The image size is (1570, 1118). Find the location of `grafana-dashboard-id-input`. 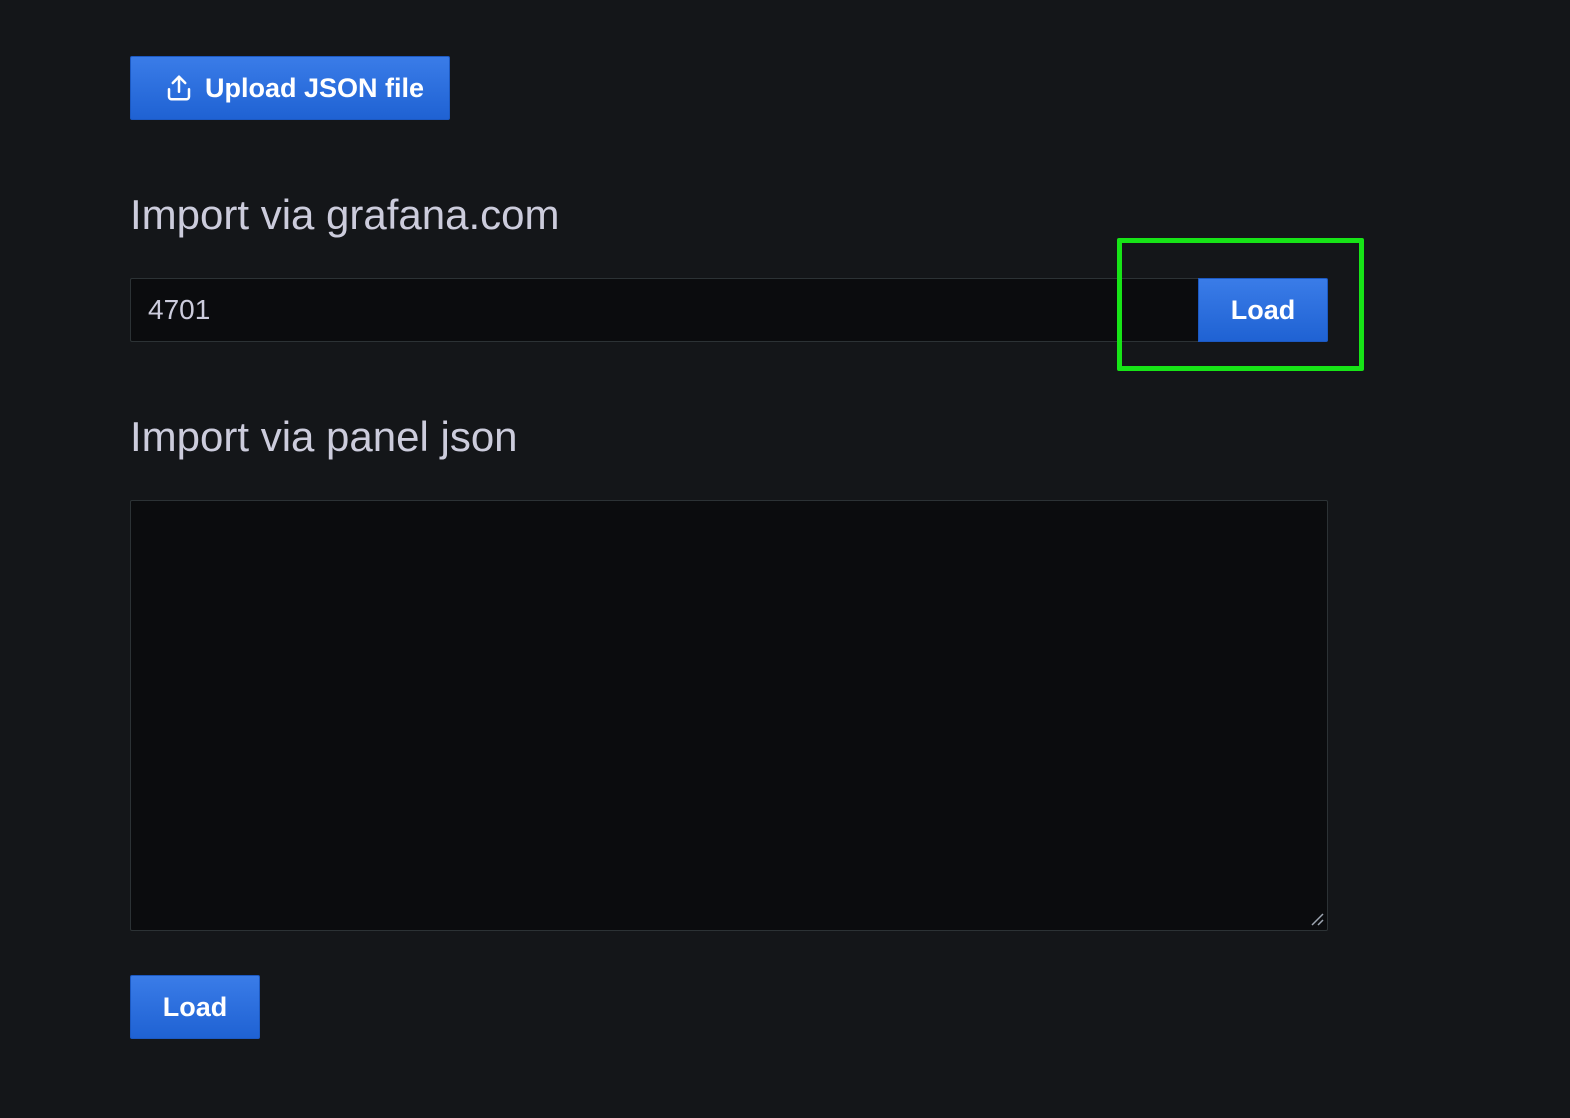

grafana-dashboard-id-input is located at coordinates (665, 310).